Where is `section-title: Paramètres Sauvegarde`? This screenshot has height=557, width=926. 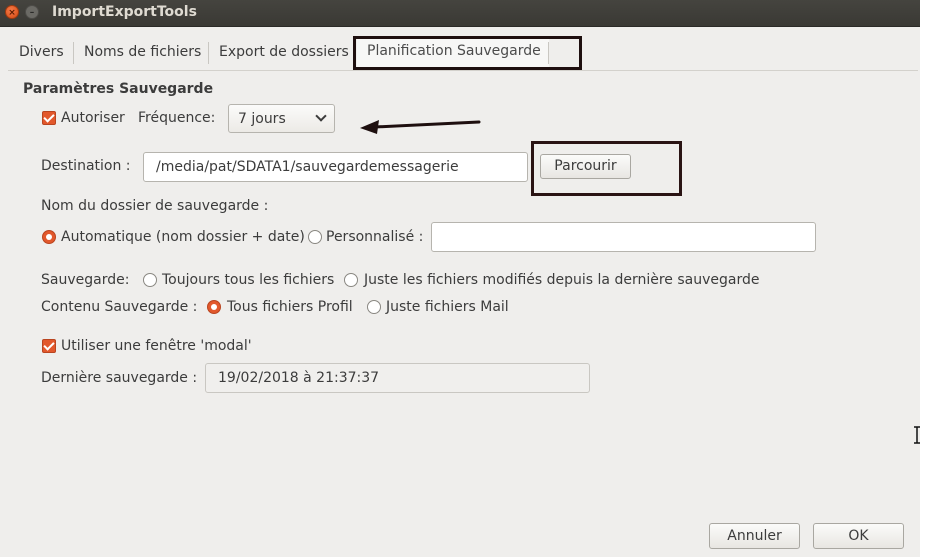 section-title: Paramètres Sauvegarde is located at coordinates (118, 89).